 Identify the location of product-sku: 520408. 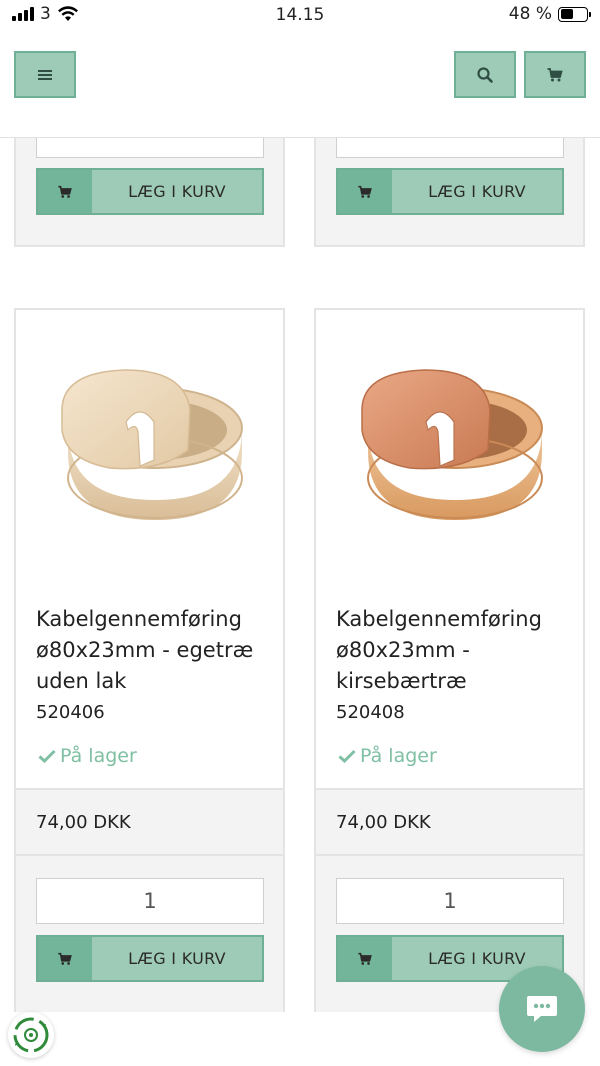
(370, 712).